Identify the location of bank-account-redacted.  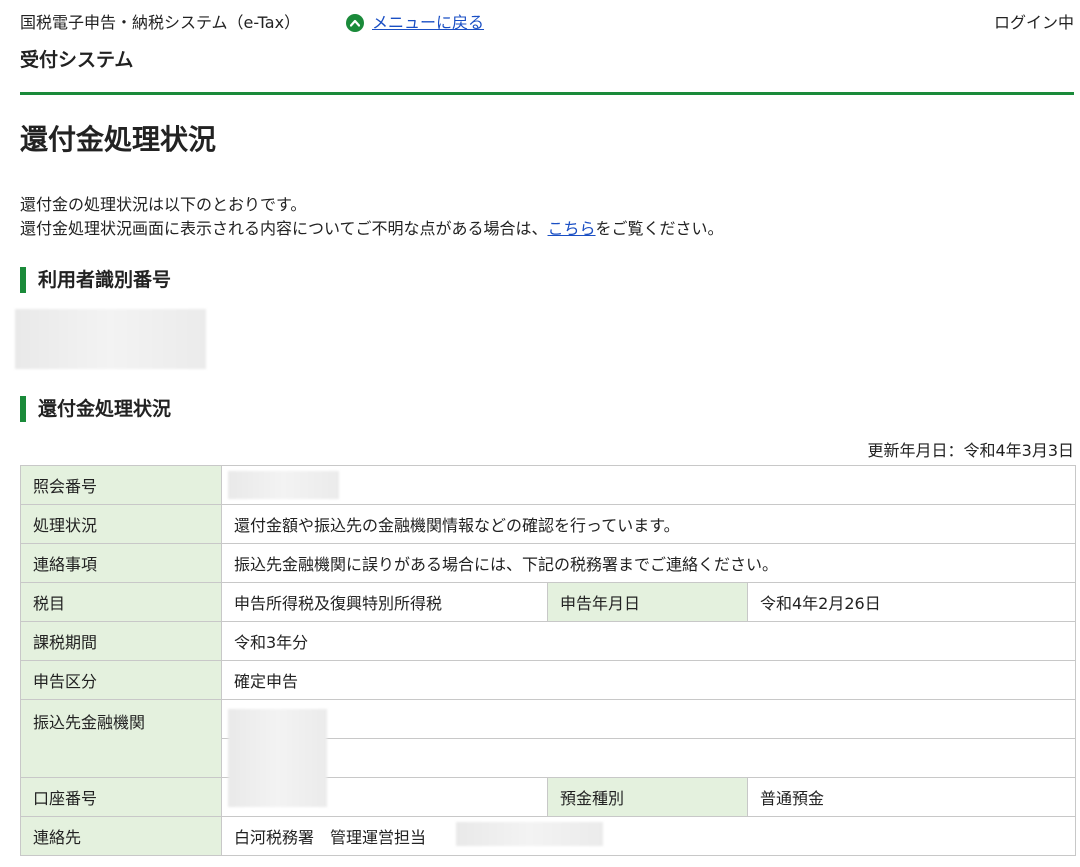
(277, 758).